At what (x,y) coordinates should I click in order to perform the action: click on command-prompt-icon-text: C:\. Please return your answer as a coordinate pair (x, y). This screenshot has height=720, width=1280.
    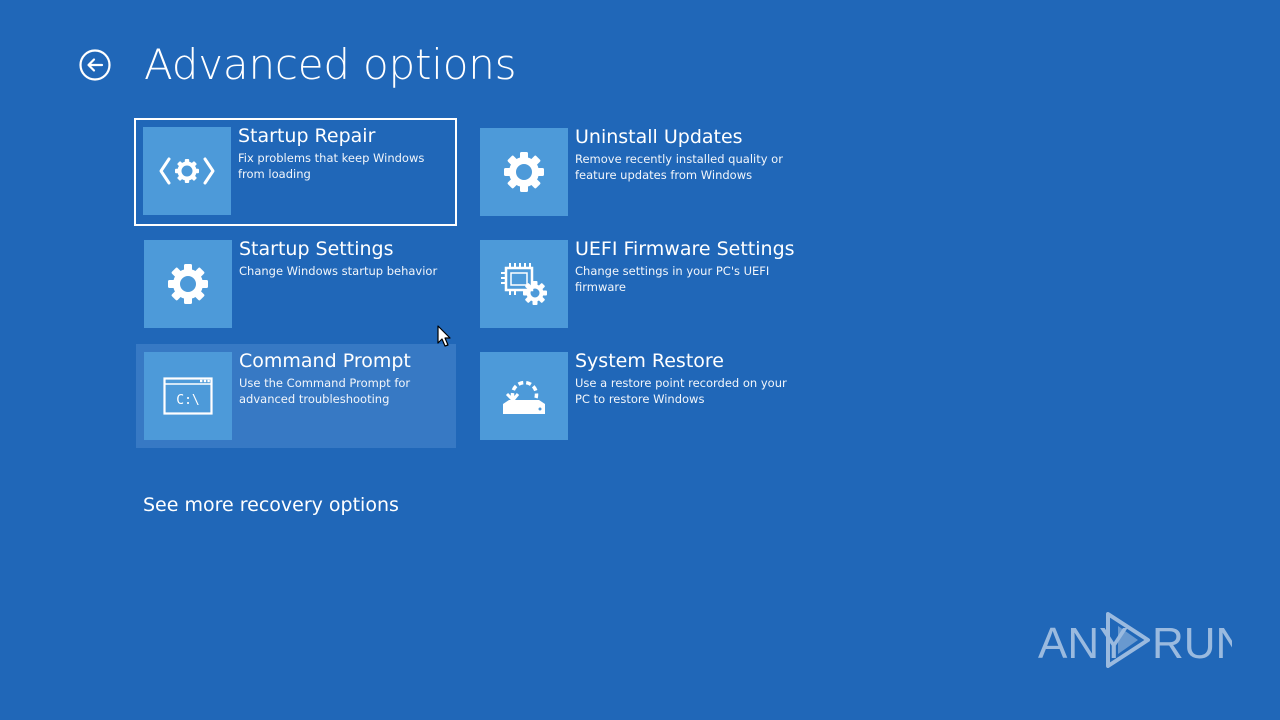
    Looking at the image, I should click on (187, 400).